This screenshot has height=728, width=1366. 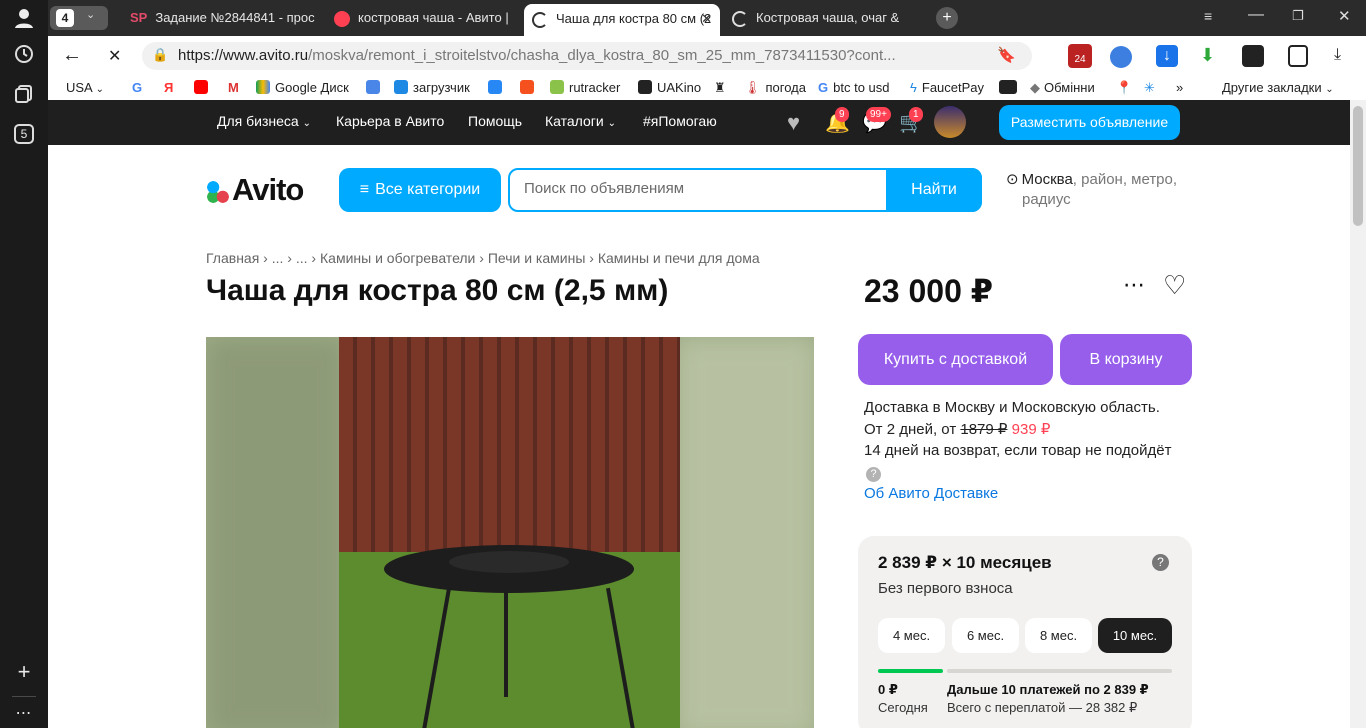 What do you see at coordinates (955, 359) in the screenshot?
I see `buy-delivery-button: Купить с доставкой` at bounding box center [955, 359].